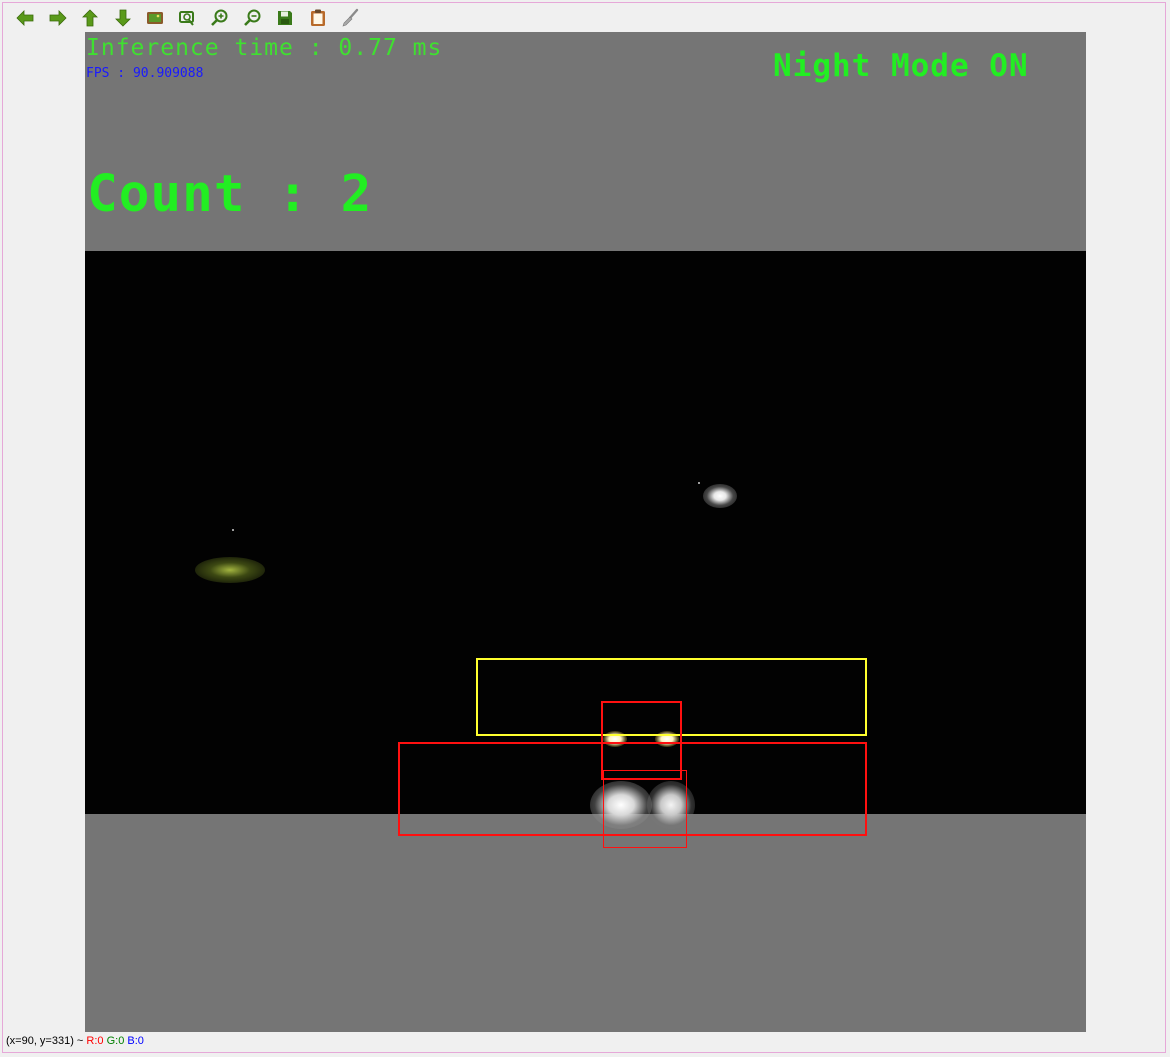 Image resolution: width=1170 pixels, height=1057 pixels. Describe the element at coordinates (115, 1041) in the screenshot. I see `pixel-green-value: G:0` at that location.